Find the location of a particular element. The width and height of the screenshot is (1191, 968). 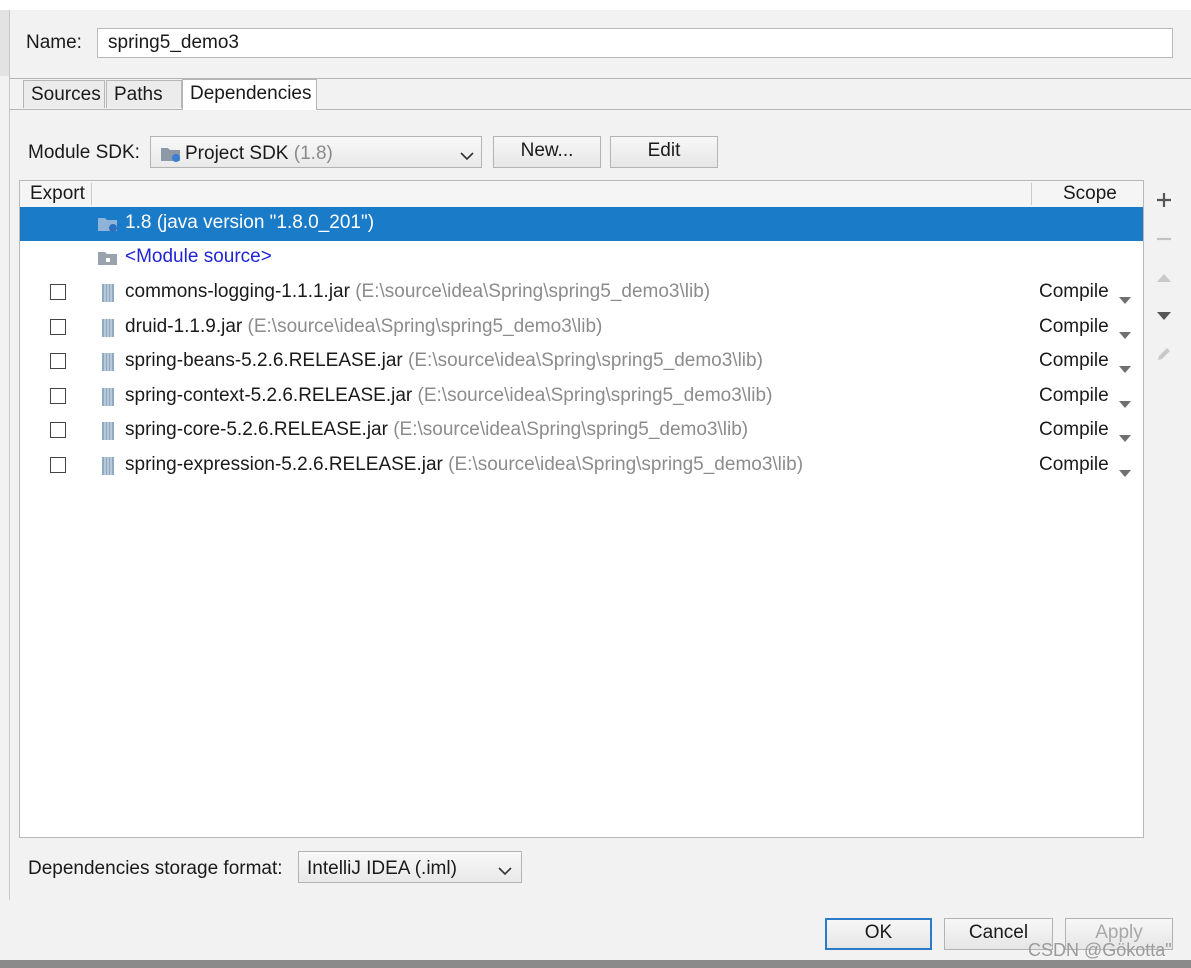

name-label: Name: is located at coordinates (54, 42).